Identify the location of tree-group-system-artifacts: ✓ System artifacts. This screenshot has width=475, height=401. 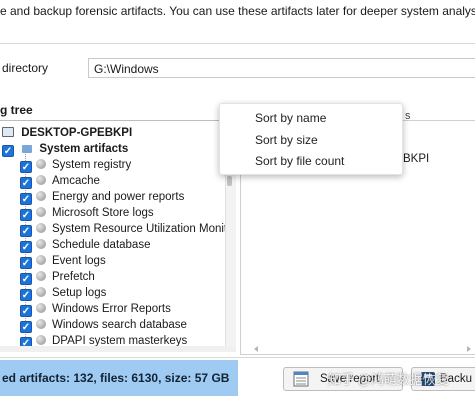
(65, 149).